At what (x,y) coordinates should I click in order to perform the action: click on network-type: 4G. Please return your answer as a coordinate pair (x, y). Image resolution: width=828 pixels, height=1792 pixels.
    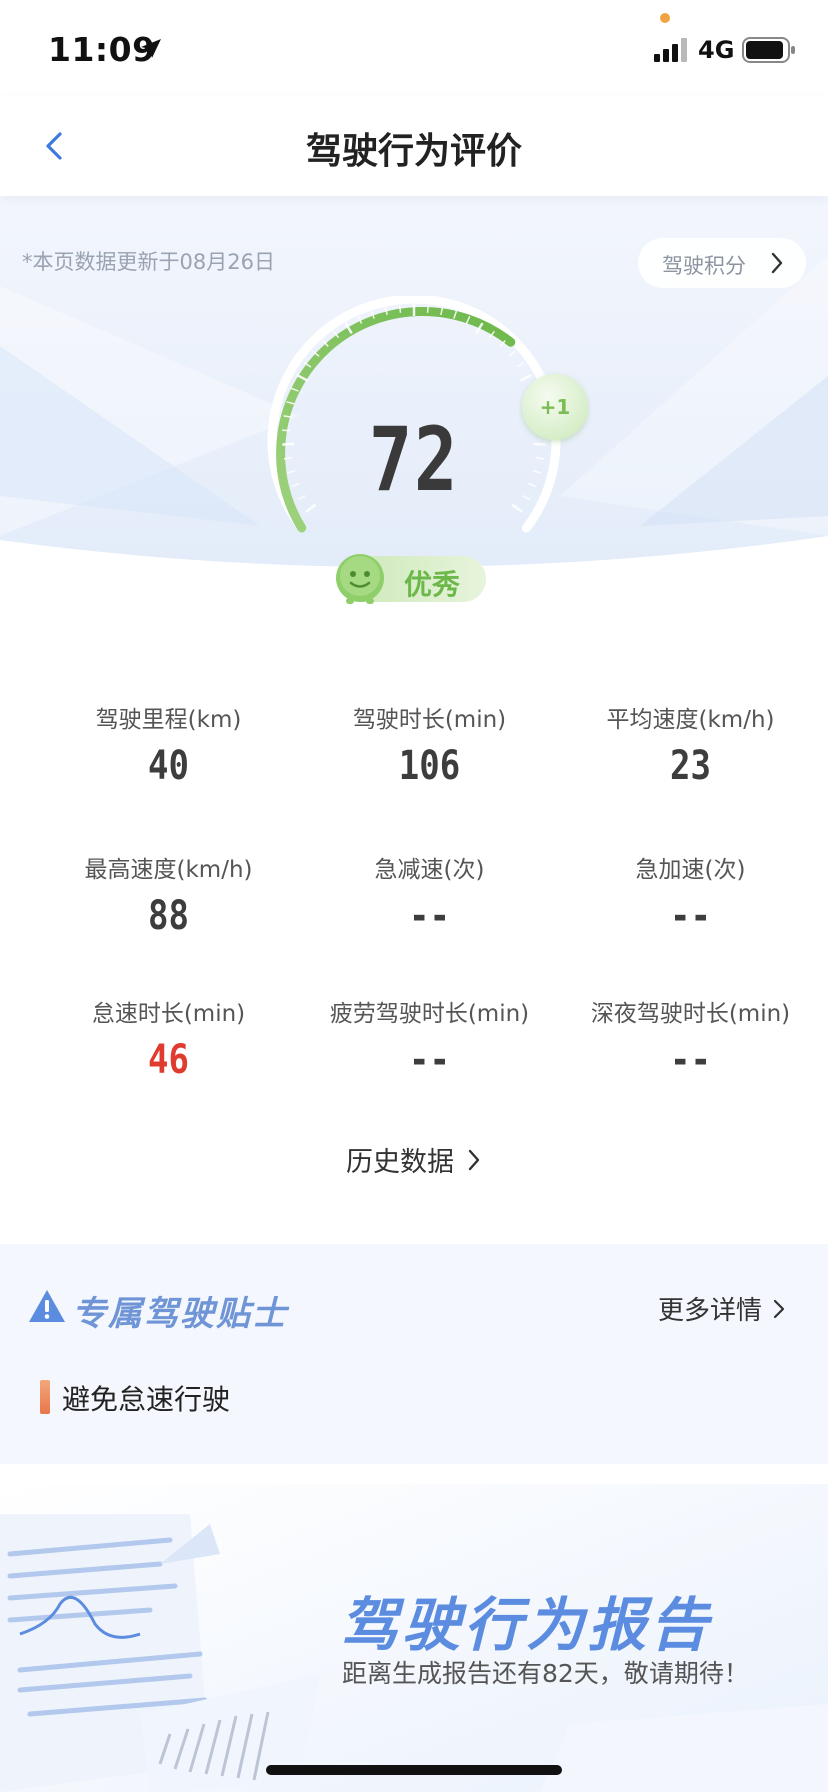
    Looking at the image, I should click on (716, 50).